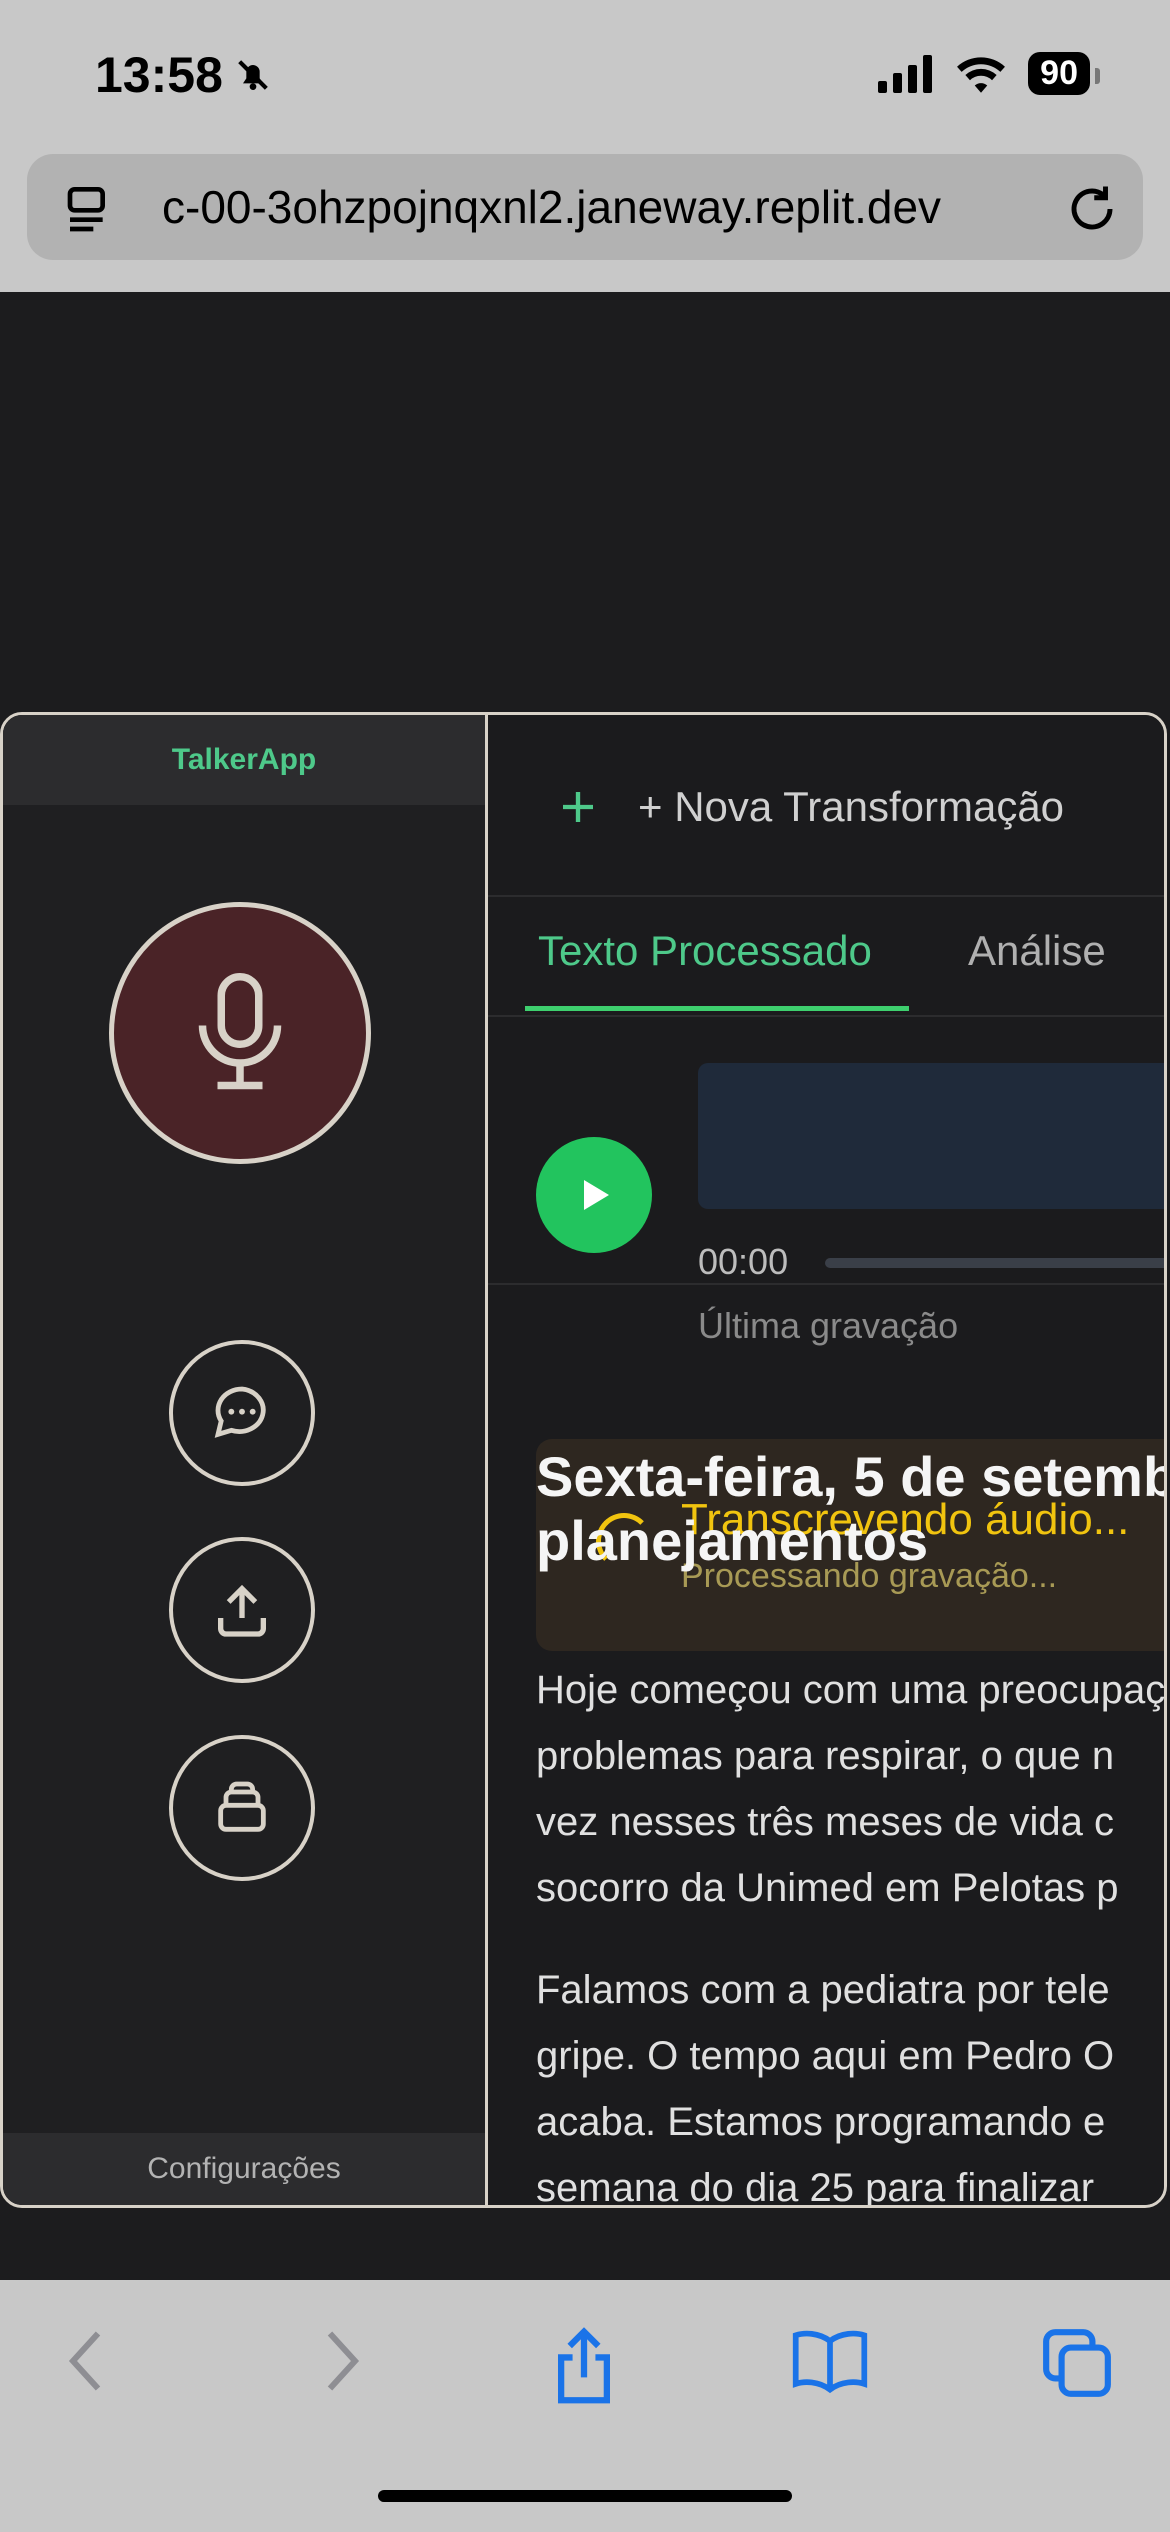  I want to click on tab-bar: Texto Processado Análise, so click(826, 956).